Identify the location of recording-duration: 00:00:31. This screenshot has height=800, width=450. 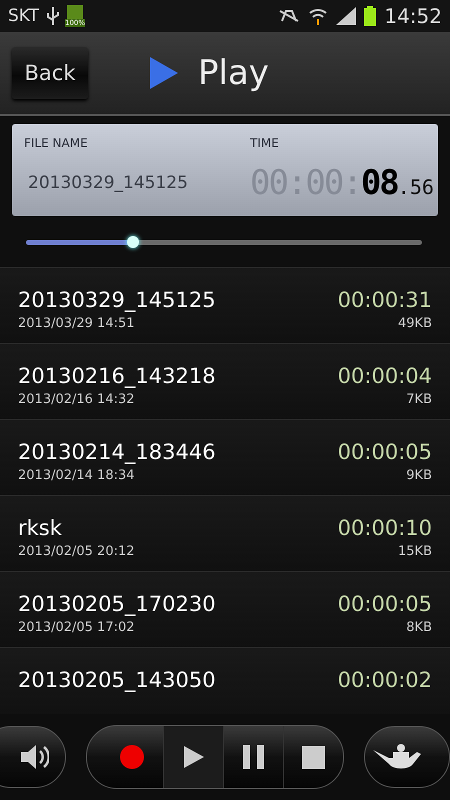
(385, 300).